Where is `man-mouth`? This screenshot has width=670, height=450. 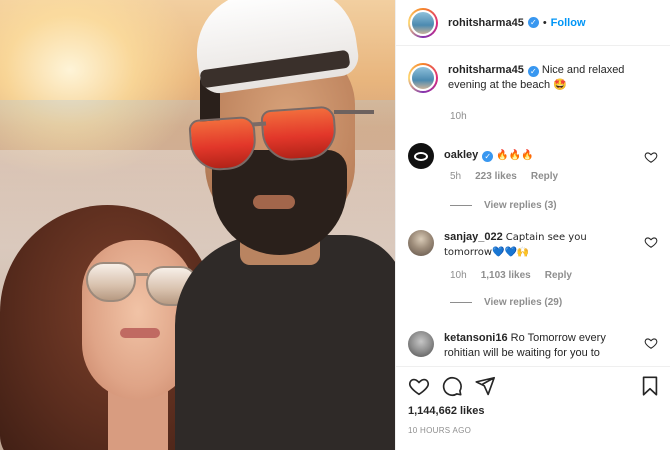
man-mouth is located at coordinates (274, 202).